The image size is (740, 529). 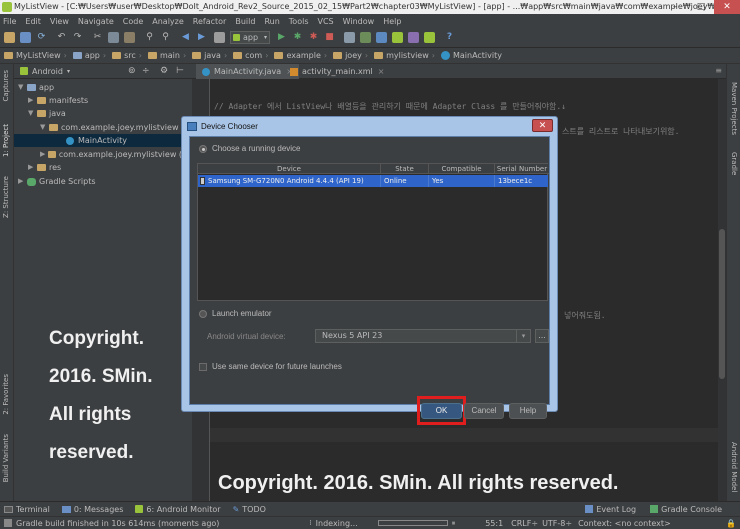 I want to click on gear-icon: ⚙, so click(x=164, y=71).